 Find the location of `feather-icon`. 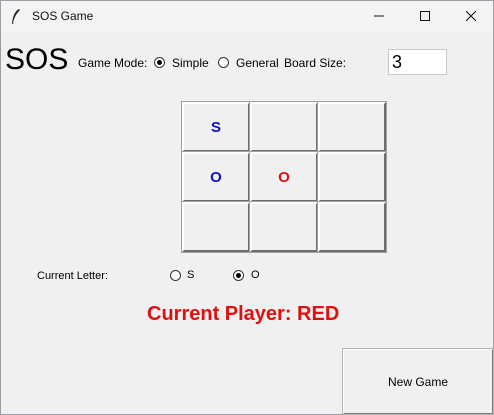

feather-icon is located at coordinates (16, 16).